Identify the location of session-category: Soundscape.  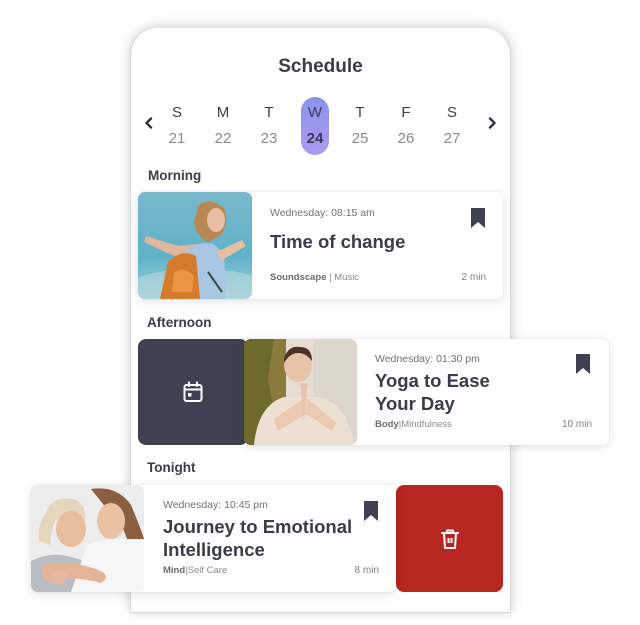
(298, 277).